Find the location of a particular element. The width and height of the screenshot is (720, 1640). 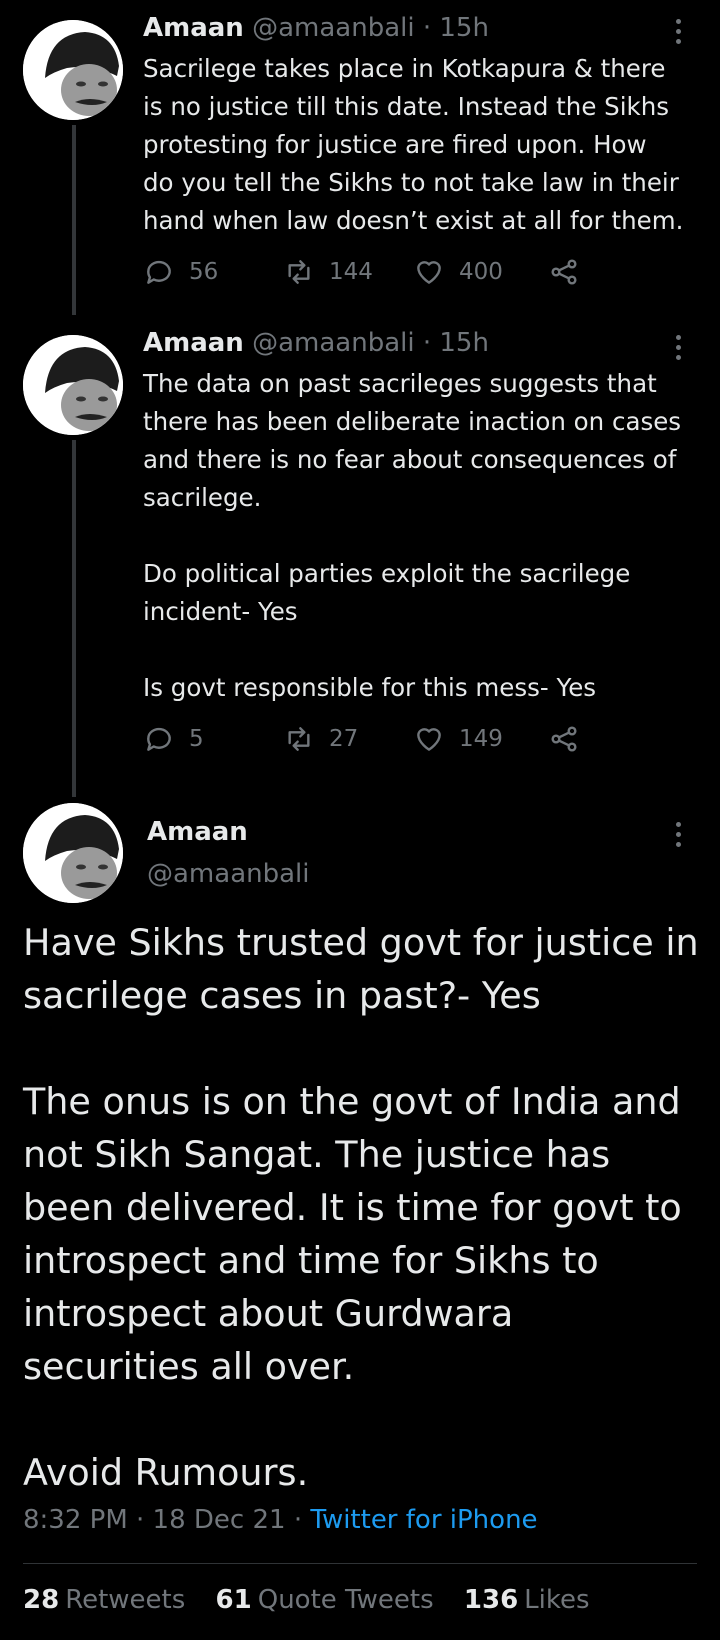

quote-tweets-stat: 61 Quote Tweets is located at coordinates (336, 1600).